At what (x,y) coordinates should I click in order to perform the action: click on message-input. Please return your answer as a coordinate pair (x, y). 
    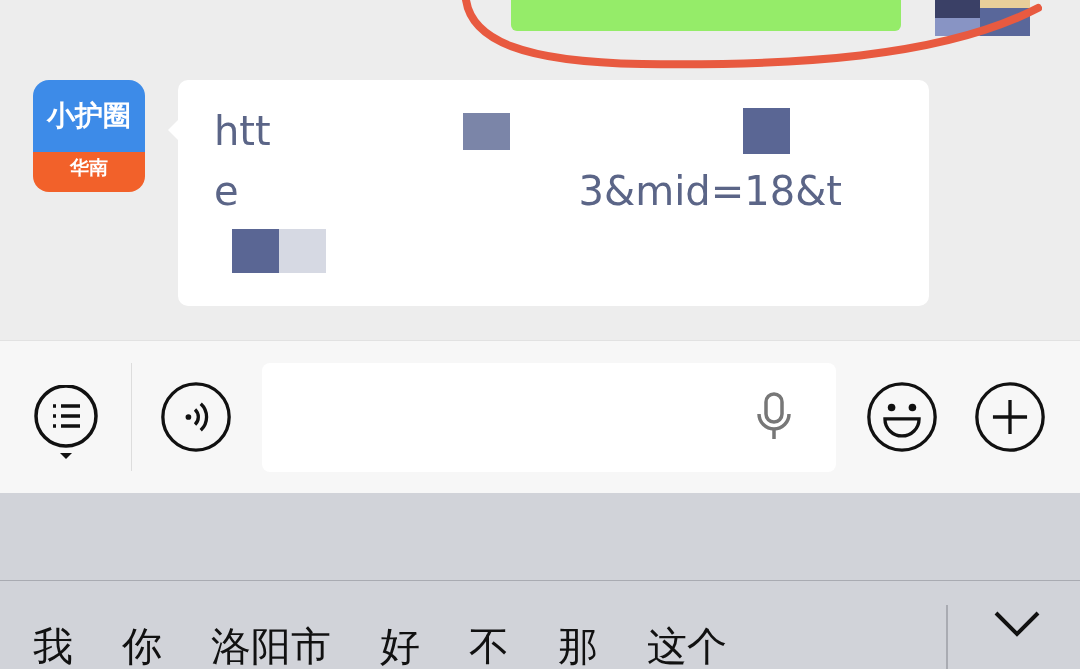
    Looking at the image, I should click on (549, 417).